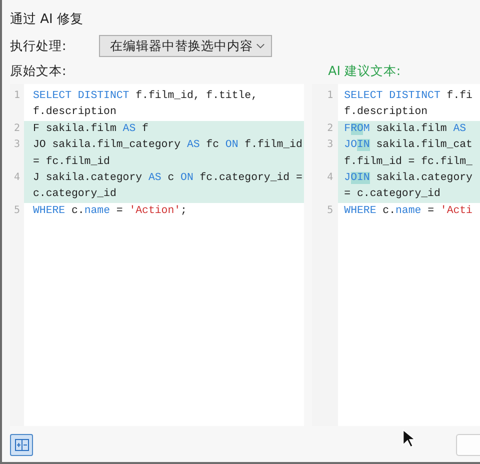 This screenshot has height=464, width=480. Describe the element at coordinates (167, 146) in the screenshot. I see `code-line: JO sakila.film_category AS fc ON f.film_id` at that location.